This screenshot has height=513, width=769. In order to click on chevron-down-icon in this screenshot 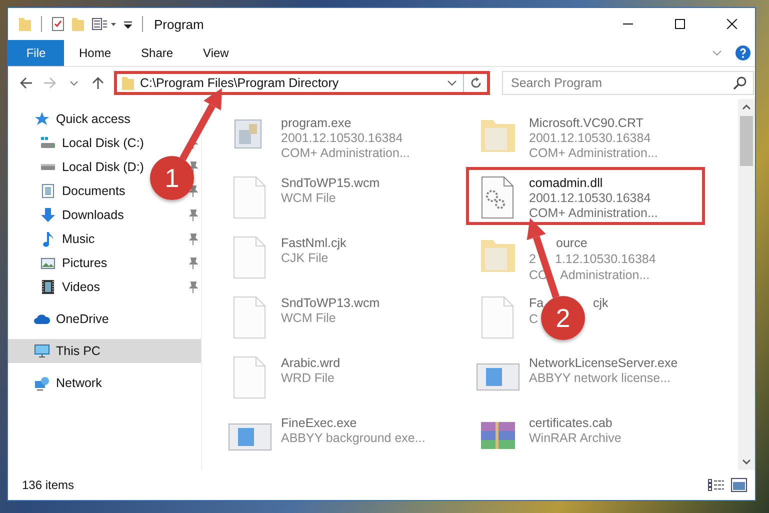, I will do `click(74, 83)`.